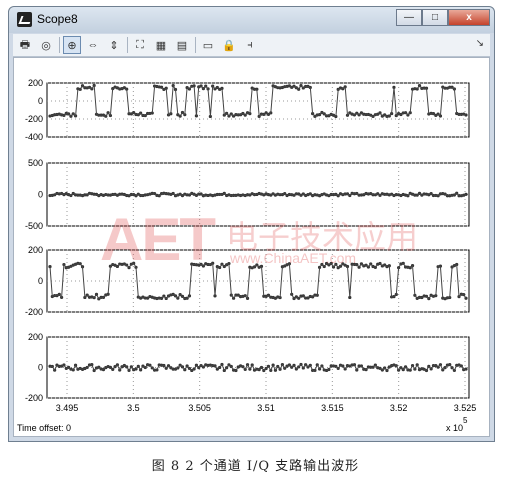  What do you see at coordinates (465, 420) in the screenshot?
I see `x-exponent-power: 5` at bounding box center [465, 420].